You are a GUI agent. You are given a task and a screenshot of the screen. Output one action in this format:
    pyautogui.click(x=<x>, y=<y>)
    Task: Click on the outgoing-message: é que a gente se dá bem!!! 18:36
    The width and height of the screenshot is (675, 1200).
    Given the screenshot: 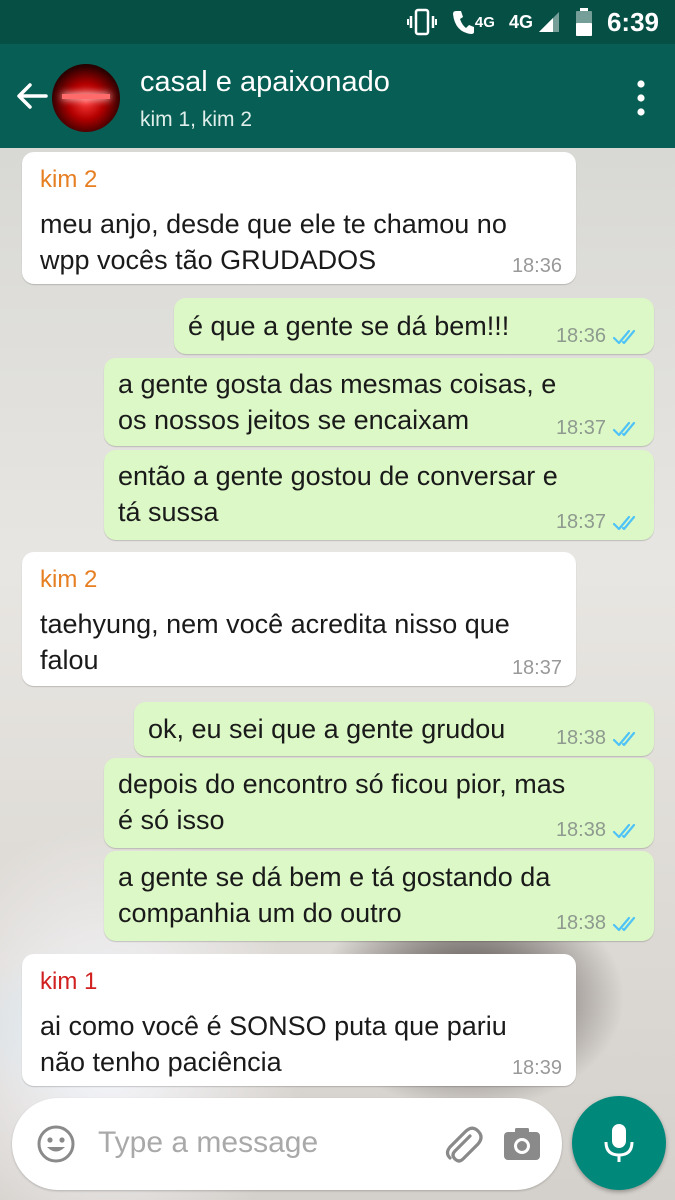 What is the action you would take?
    pyautogui.click(x=414, y=326)
    